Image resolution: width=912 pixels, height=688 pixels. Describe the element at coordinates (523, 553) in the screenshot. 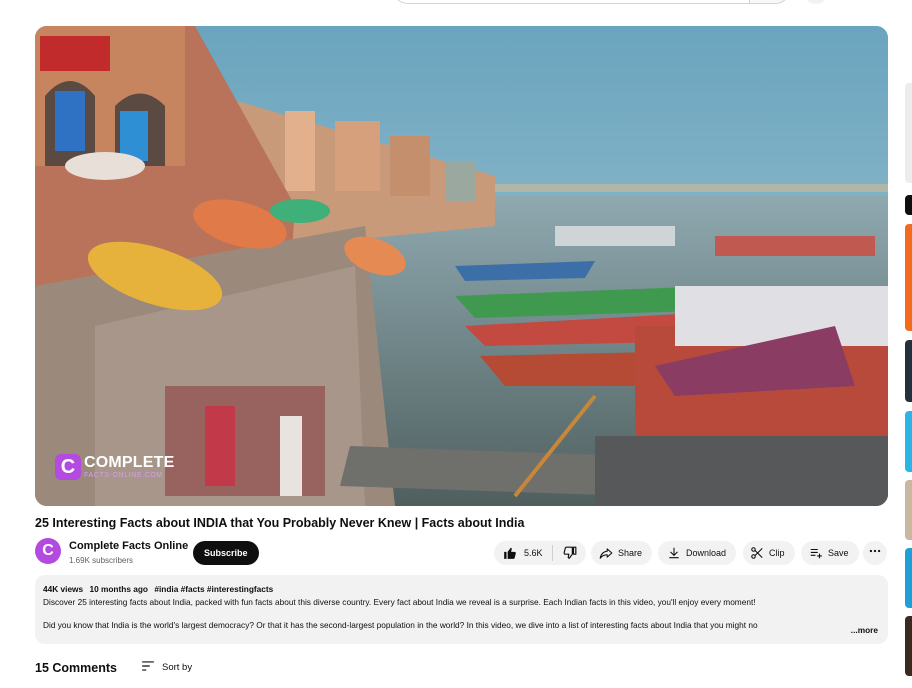

I see `like-button: 5.6K` at that location.